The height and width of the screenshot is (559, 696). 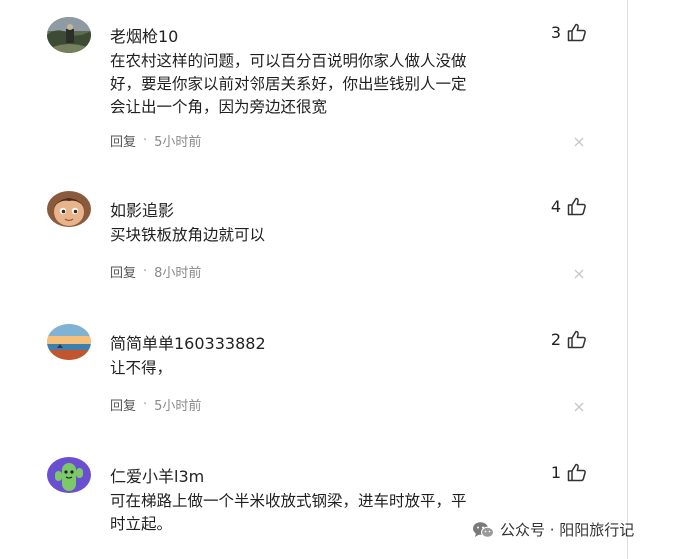 I want to click on like-count: 3, so click(x=555, y=32).